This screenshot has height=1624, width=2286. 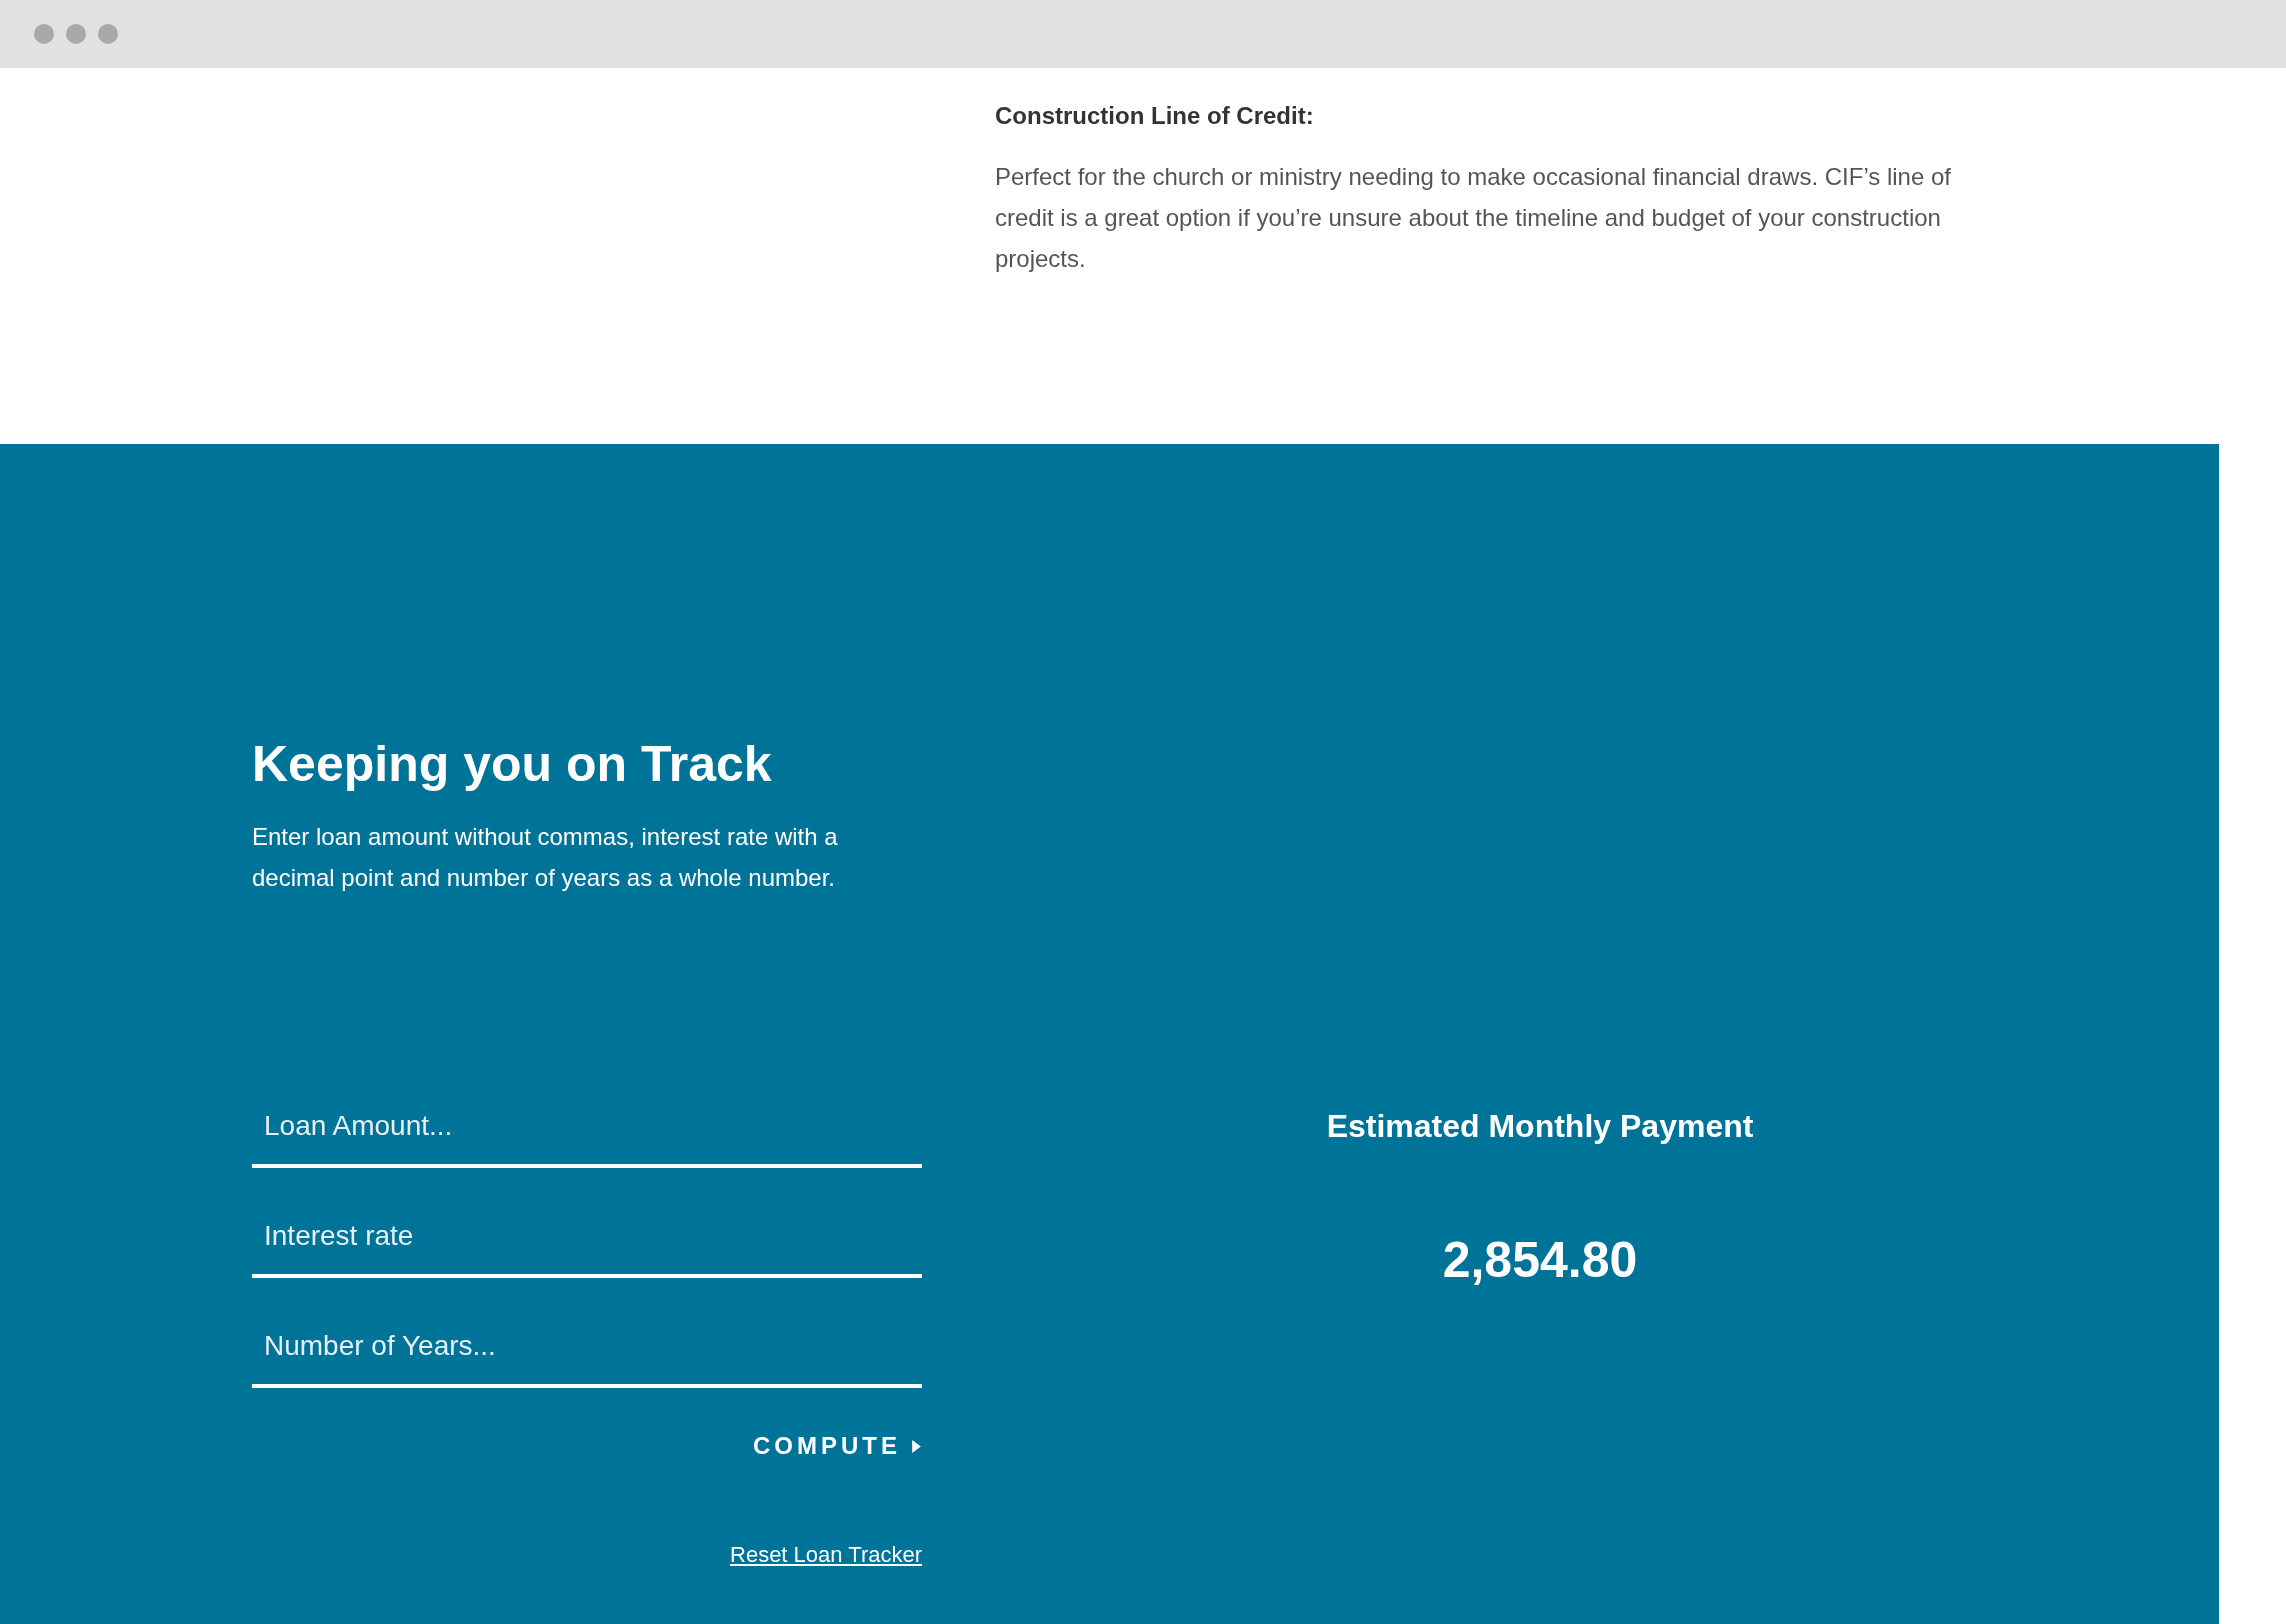 I want to click on section-paragraph: Perfect for the church or ministry needing to make occasional financial draws. CIF’s line of credit is a great option if you’re unsure about the timeline and budget of your construction projects., so click(x=1473, y=218).